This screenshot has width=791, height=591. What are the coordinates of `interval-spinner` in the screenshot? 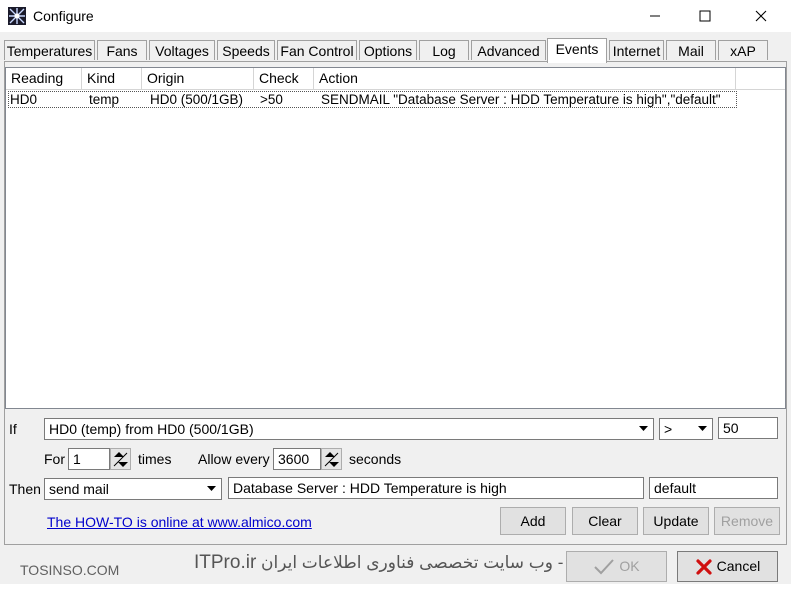 It's located at (331, 459).